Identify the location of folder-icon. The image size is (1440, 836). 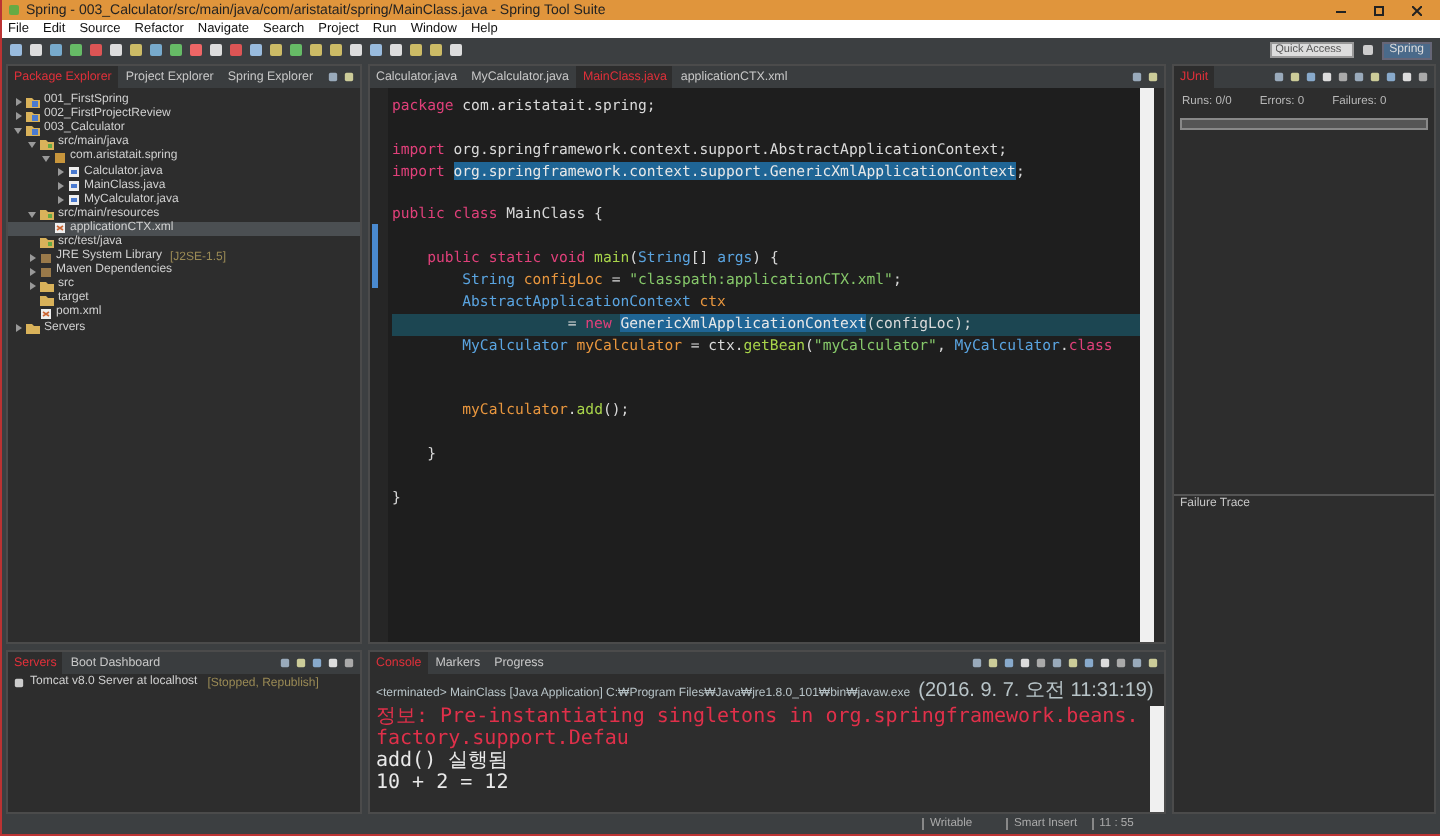
(33, 328).